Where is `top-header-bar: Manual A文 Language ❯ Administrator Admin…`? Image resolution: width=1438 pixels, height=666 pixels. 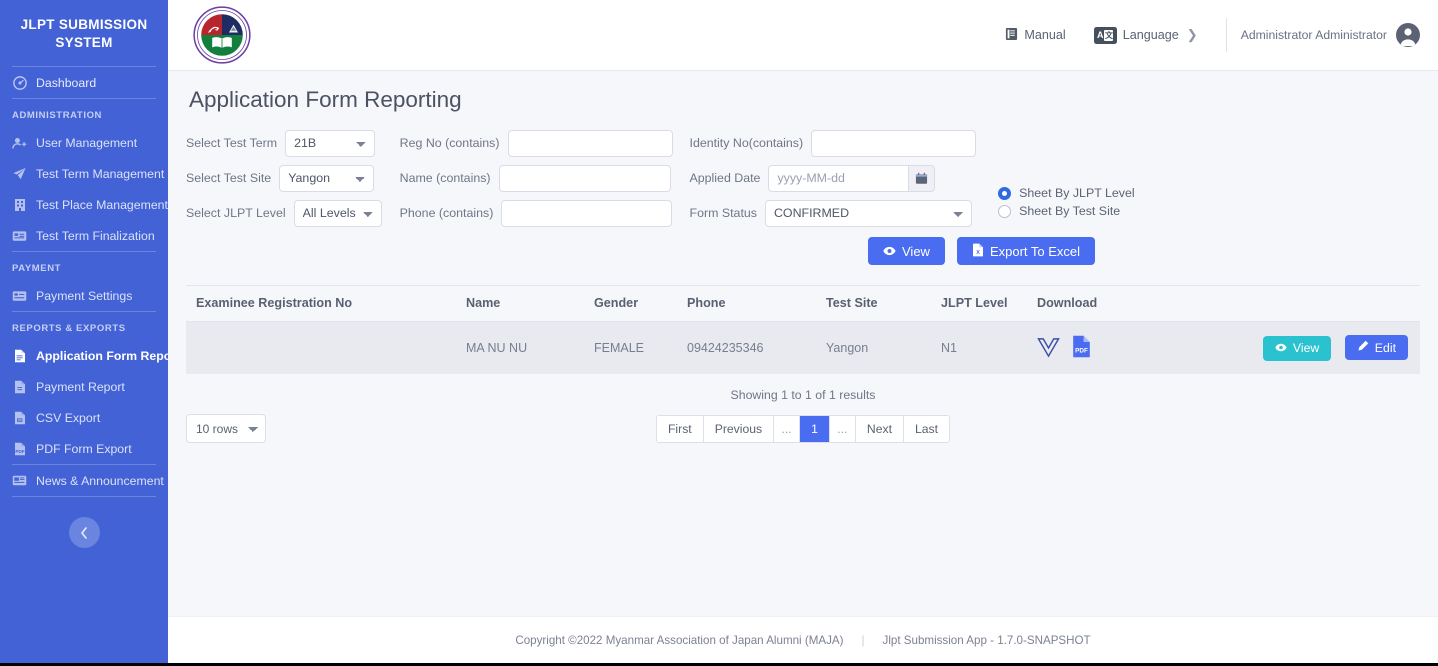 top-header-bar: Manual A文 Language ❯ Administrator Admin… is located at coordinates (803, 35).